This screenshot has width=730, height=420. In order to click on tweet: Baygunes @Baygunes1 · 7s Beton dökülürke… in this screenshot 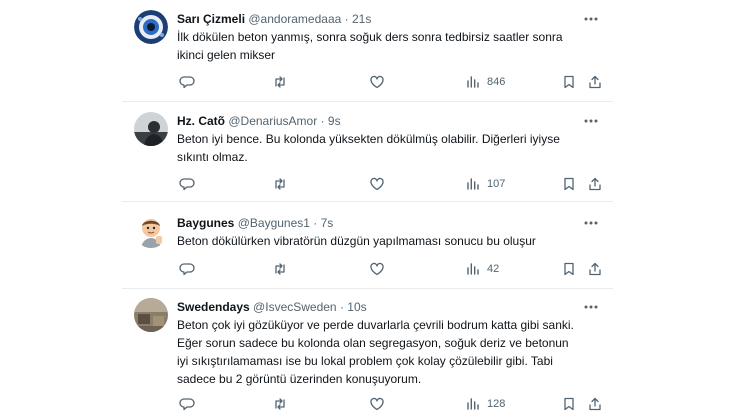, I will do `click(367, 245)`.